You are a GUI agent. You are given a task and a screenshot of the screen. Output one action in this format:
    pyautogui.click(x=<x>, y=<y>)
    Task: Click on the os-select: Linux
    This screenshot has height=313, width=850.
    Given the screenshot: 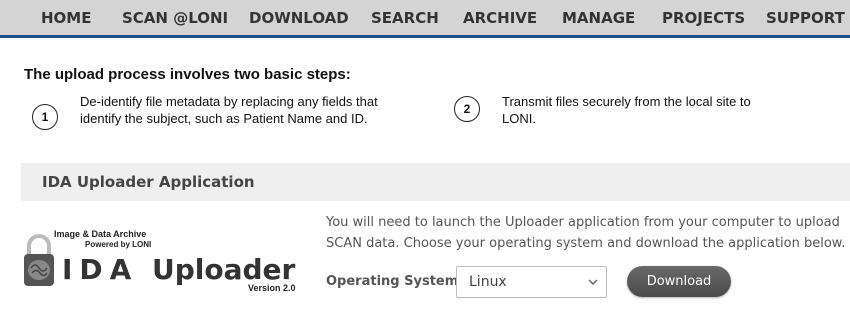 What is the action you would take?
    pyautogui.click(x=531, y=282)
    